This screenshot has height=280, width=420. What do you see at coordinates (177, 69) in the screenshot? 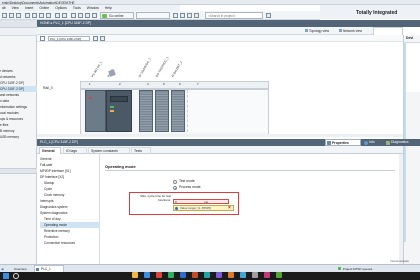
I see `module-label: AI 8x12BIT_1` at bounding box center [177, 69].